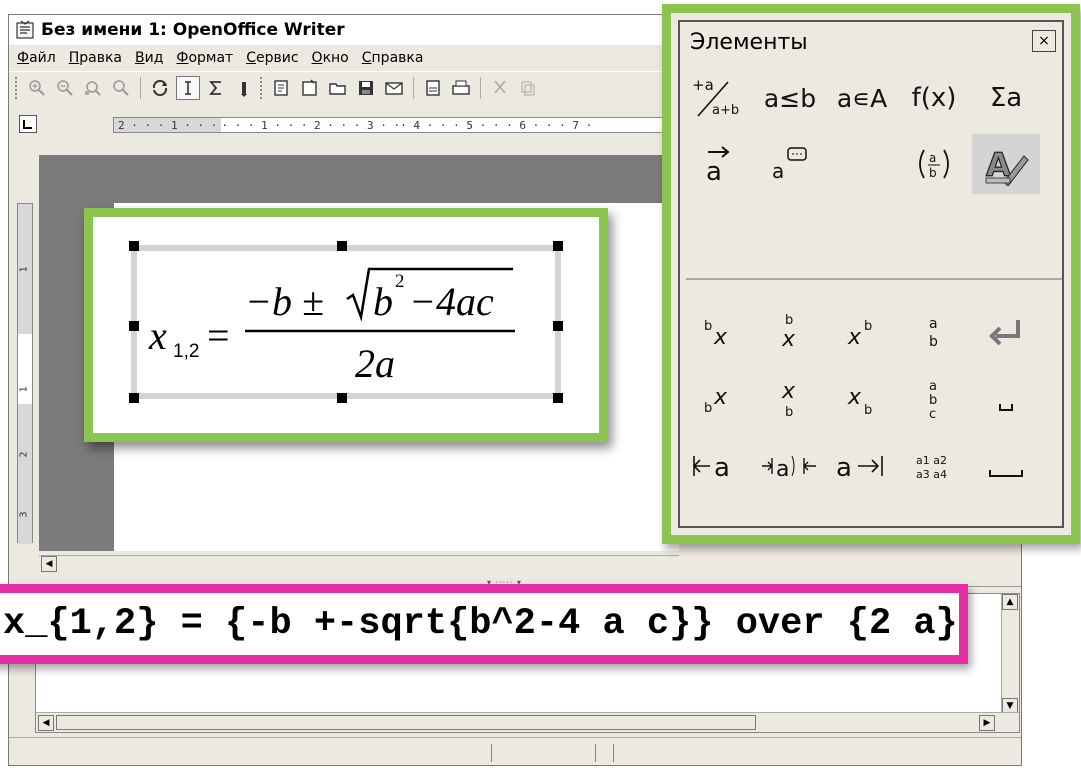  I want to click on new-icon, so click(310, 88).